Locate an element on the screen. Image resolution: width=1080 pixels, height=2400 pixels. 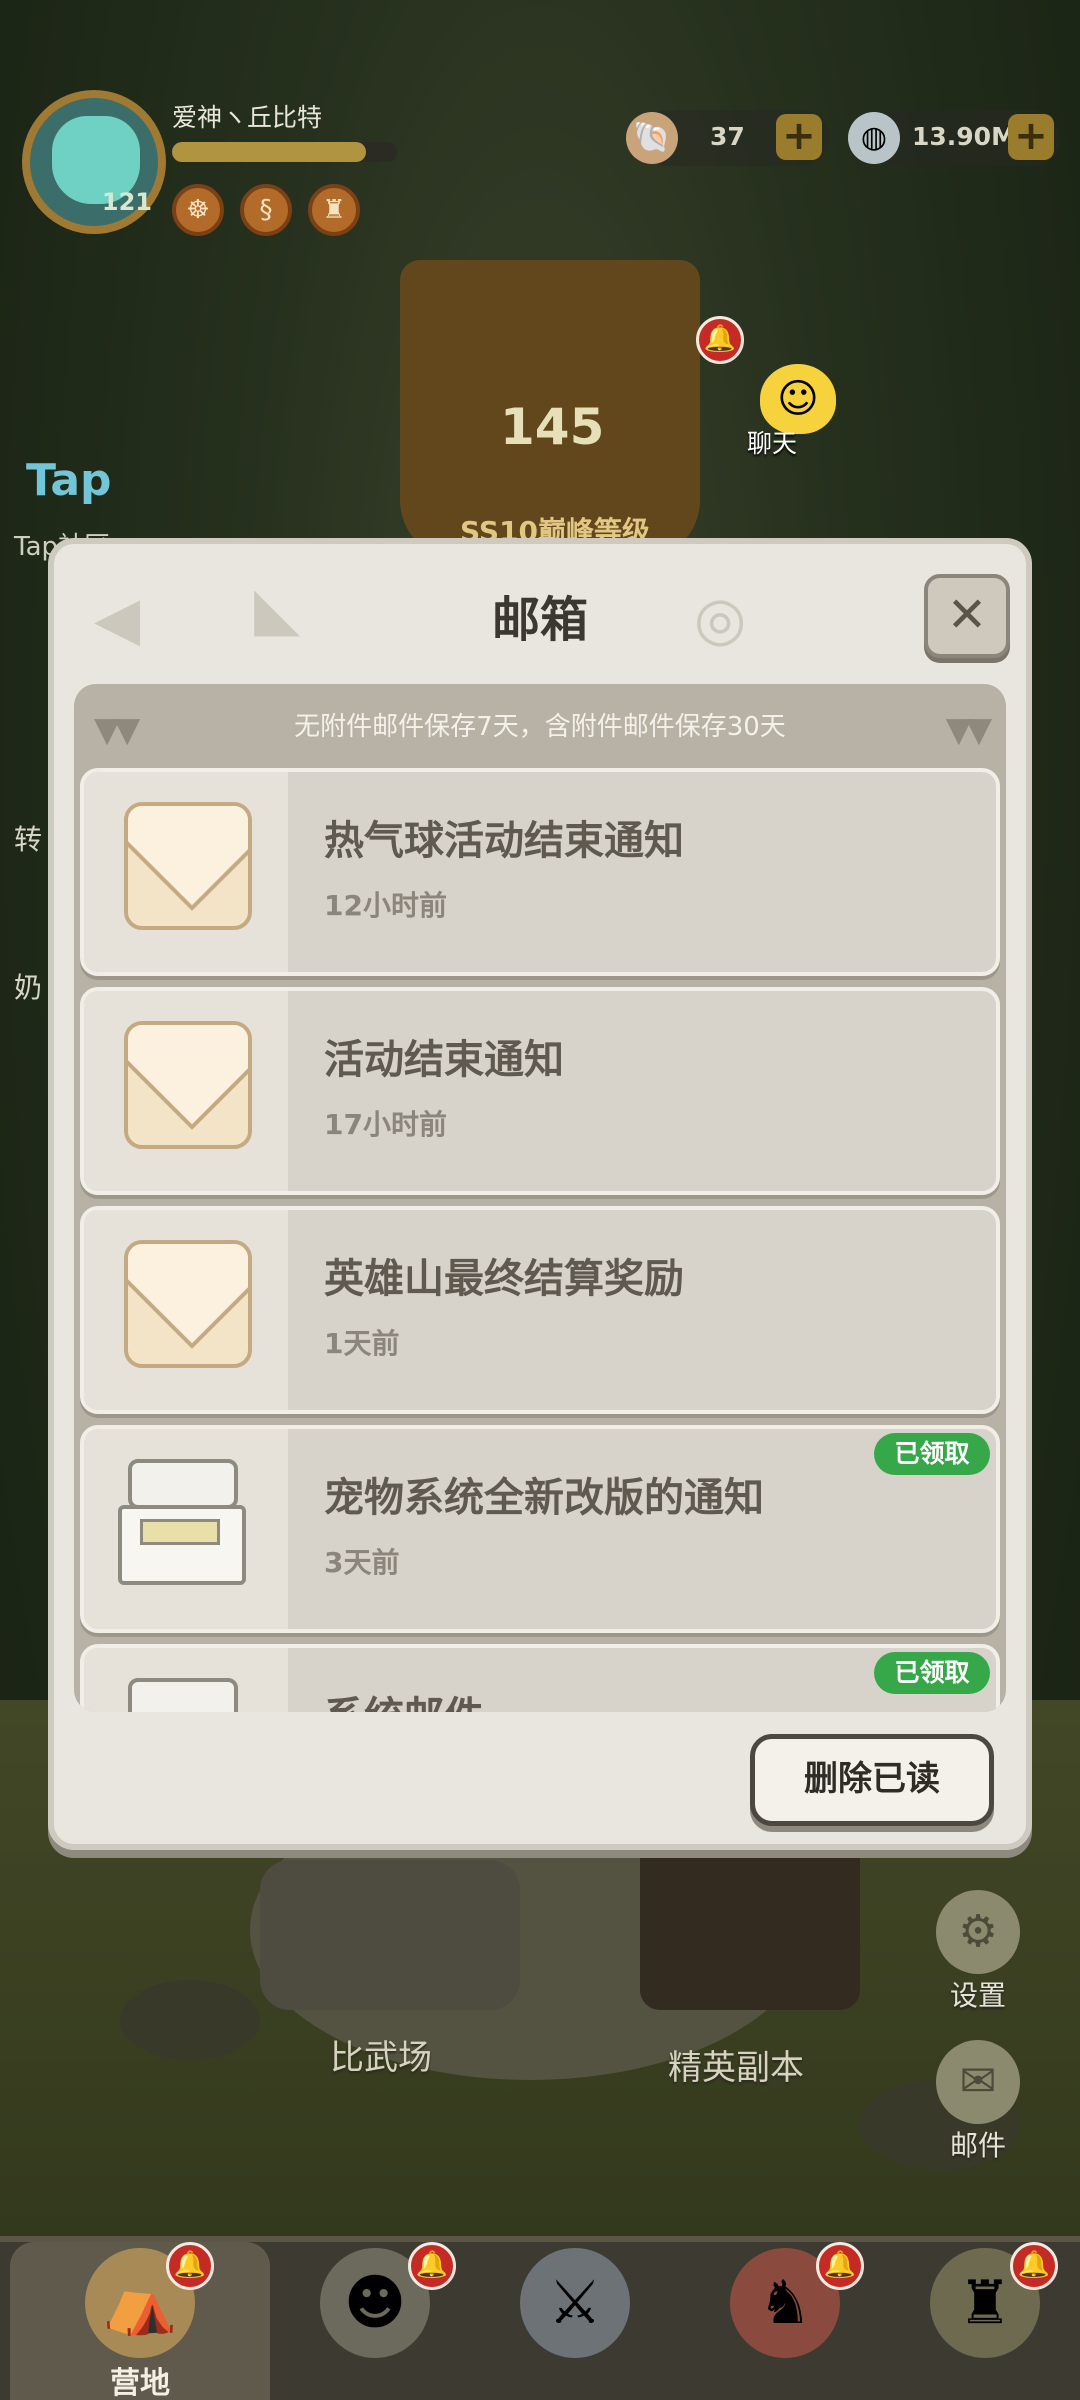
arena-label: 比武场 is located at coordinates (381, 2054).